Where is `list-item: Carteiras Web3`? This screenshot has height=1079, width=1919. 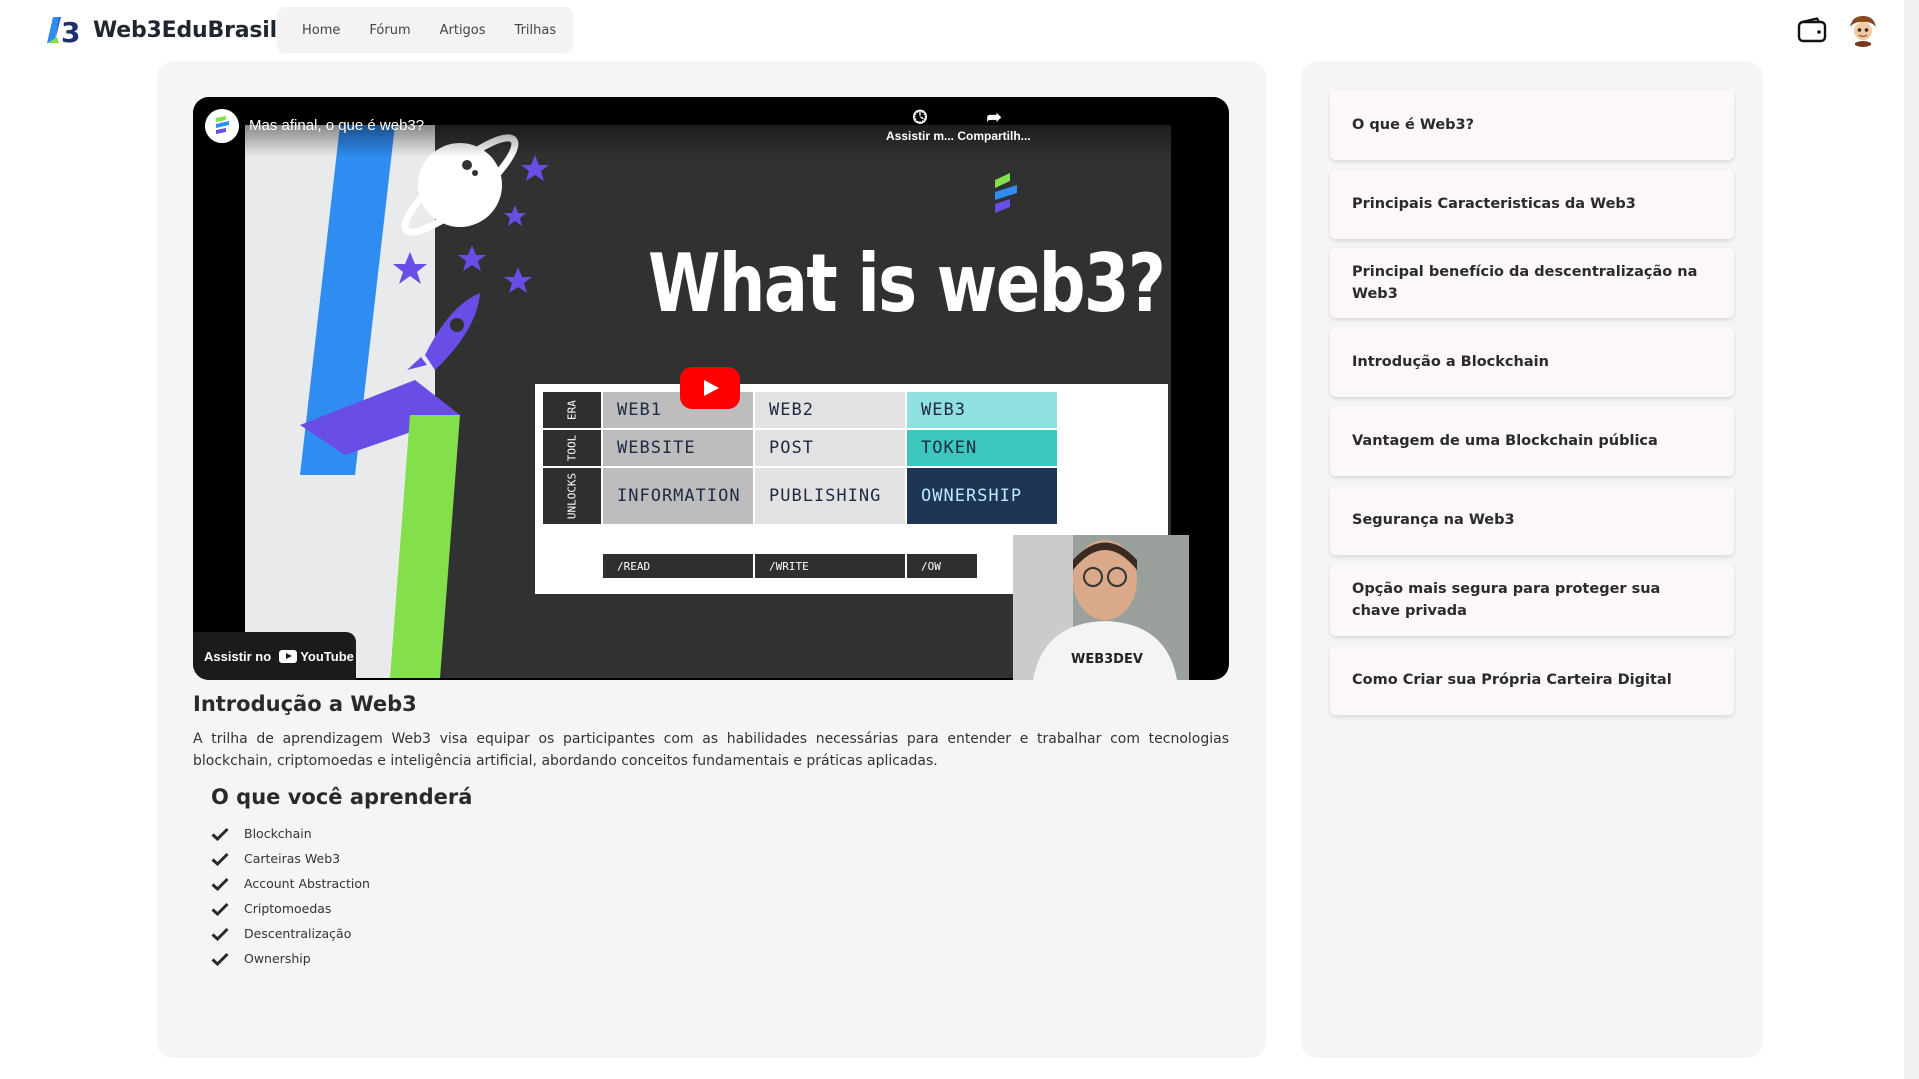
list-item: Carteiras Web3 is located at coordinates (290, 858).